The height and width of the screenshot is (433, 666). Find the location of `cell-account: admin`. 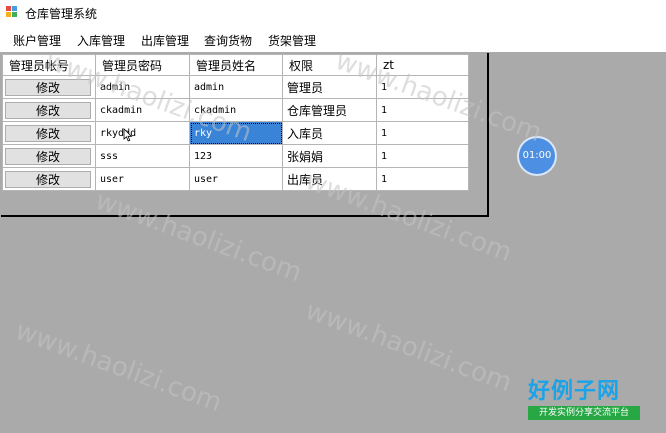

cell-account: admin is located at coordinates (142, 87).